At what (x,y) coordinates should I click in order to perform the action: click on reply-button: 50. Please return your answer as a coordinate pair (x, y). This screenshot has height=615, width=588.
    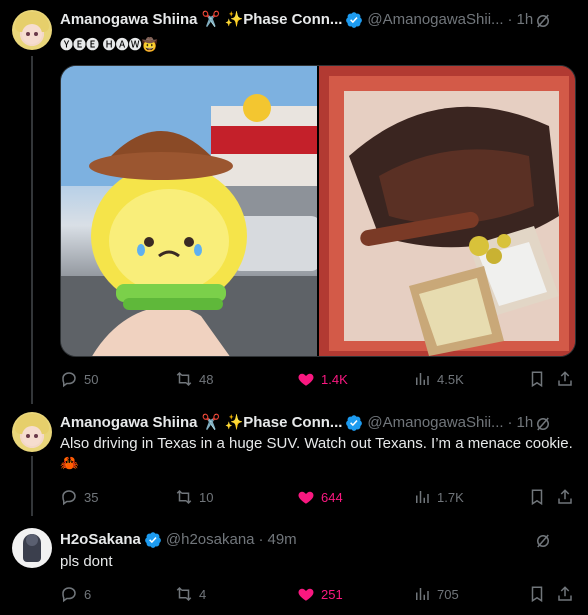
    Looking at the image, I should click on (79, 379).